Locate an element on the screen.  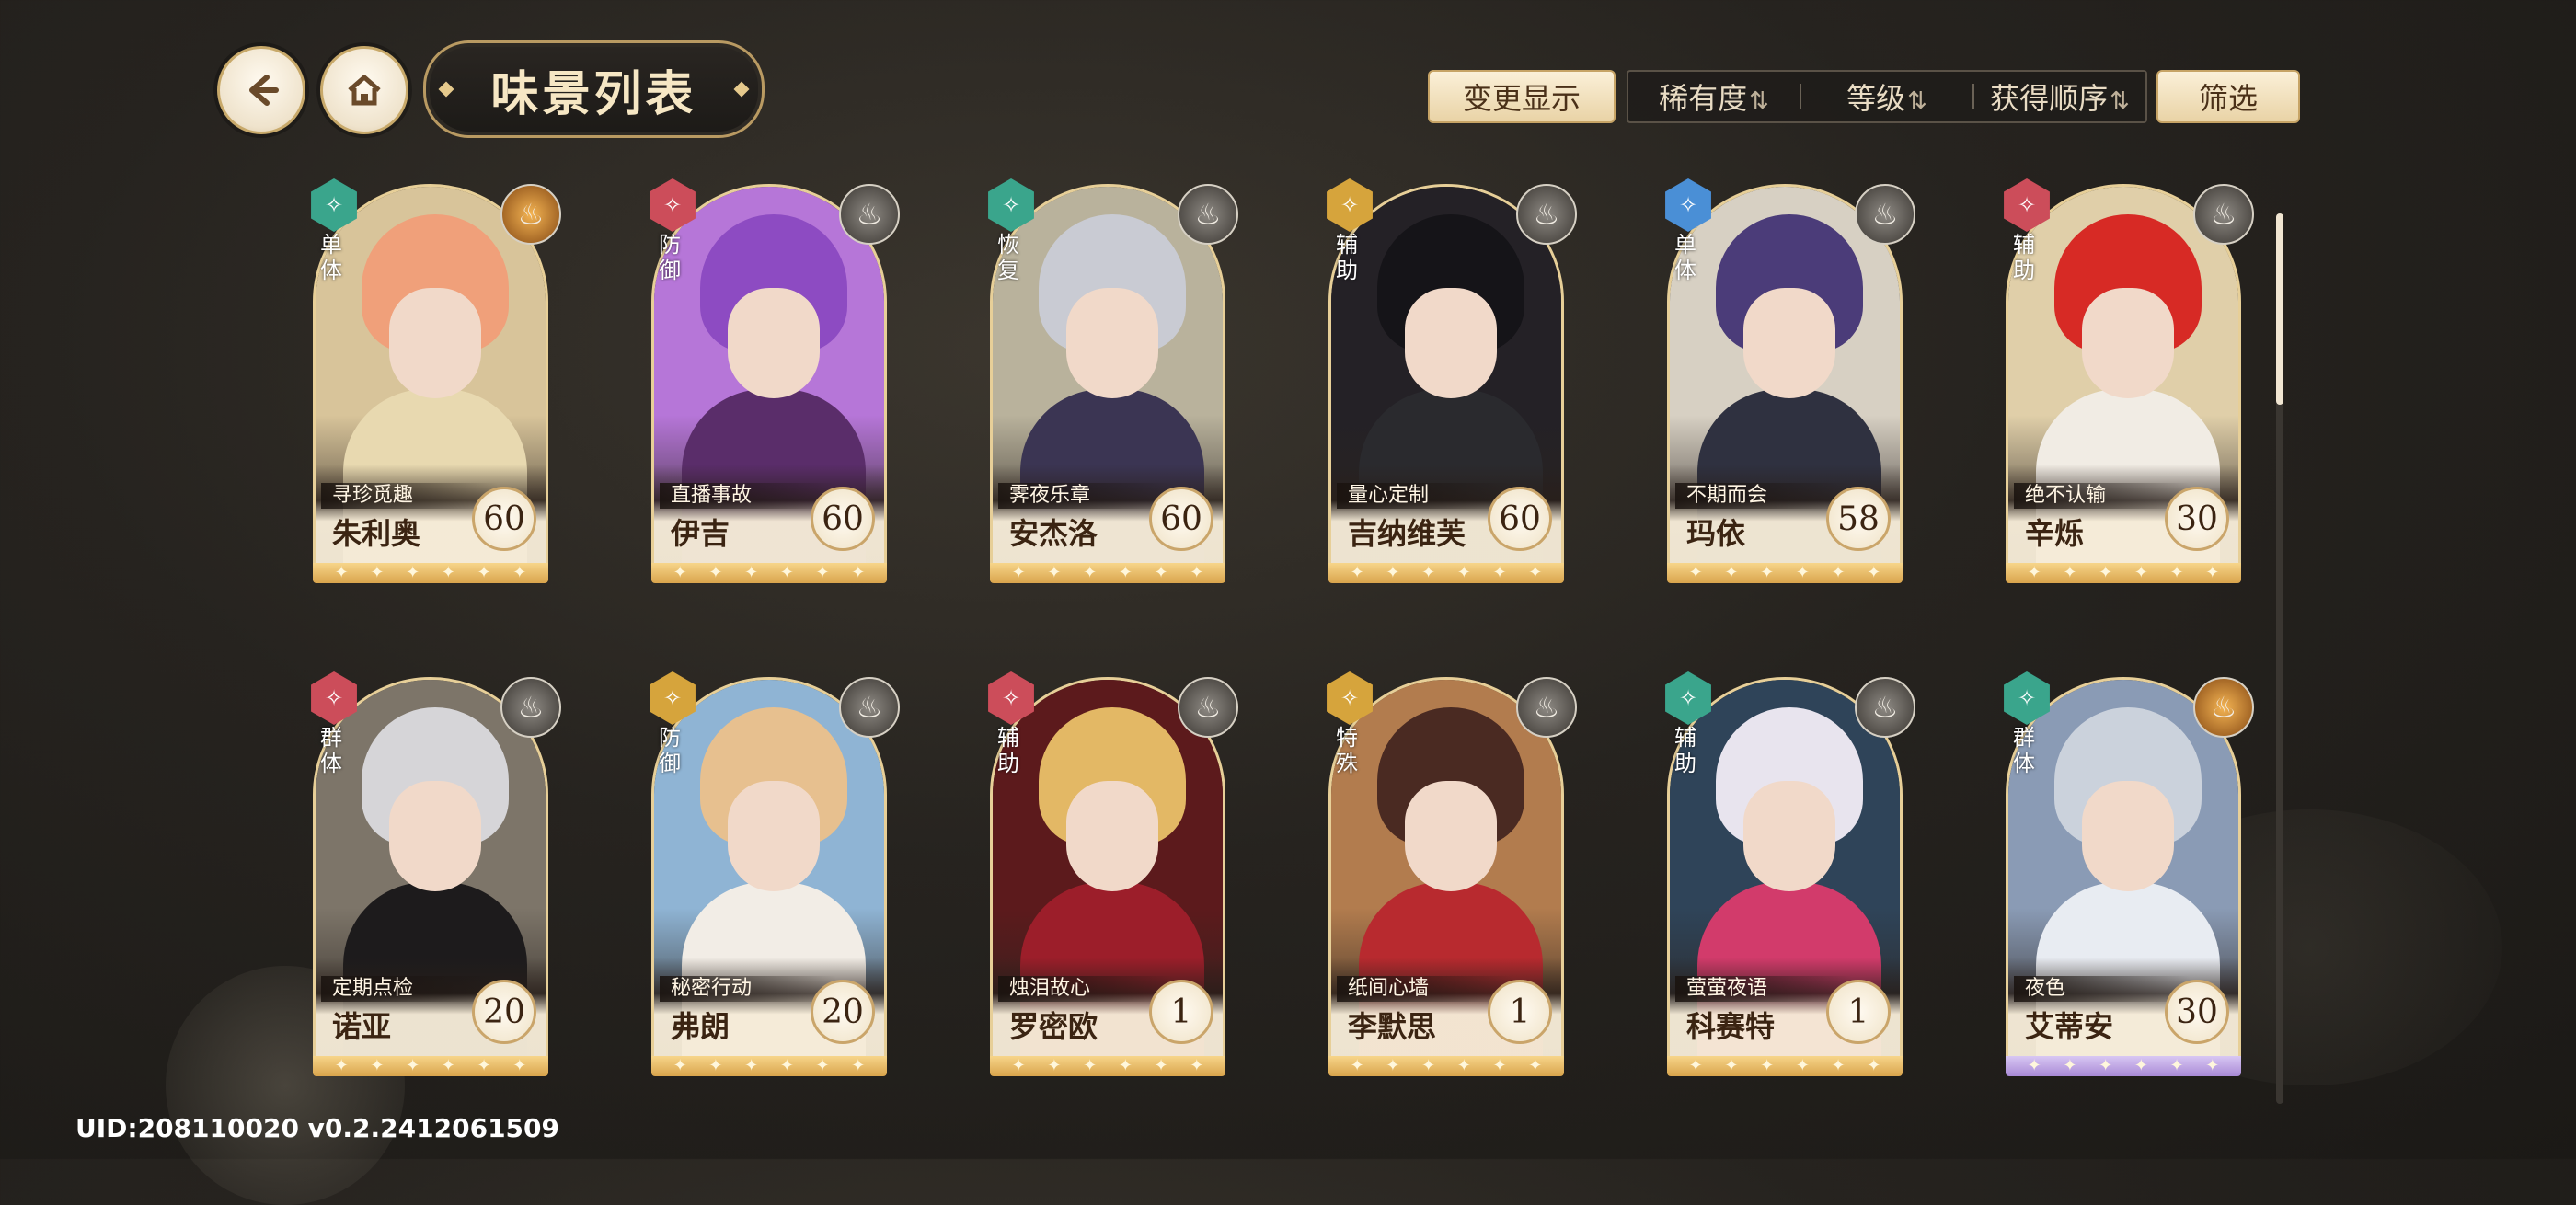
character-card: 定期点检 诺亚 20 ✦ ✦ ✦ ✦ ✦ ✦ ✧ 群体 ♨ is located at coordinates (434, 873).